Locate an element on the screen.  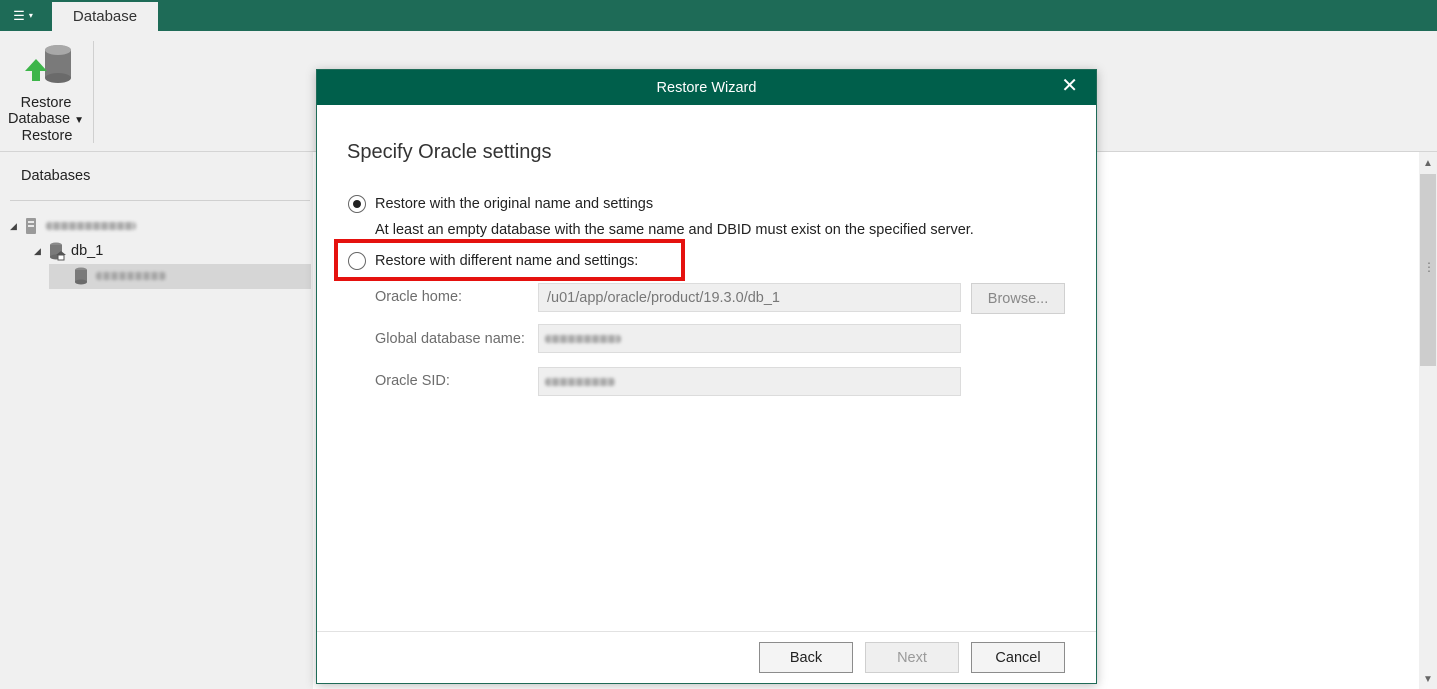
divider is located at coordinates (160, 200).